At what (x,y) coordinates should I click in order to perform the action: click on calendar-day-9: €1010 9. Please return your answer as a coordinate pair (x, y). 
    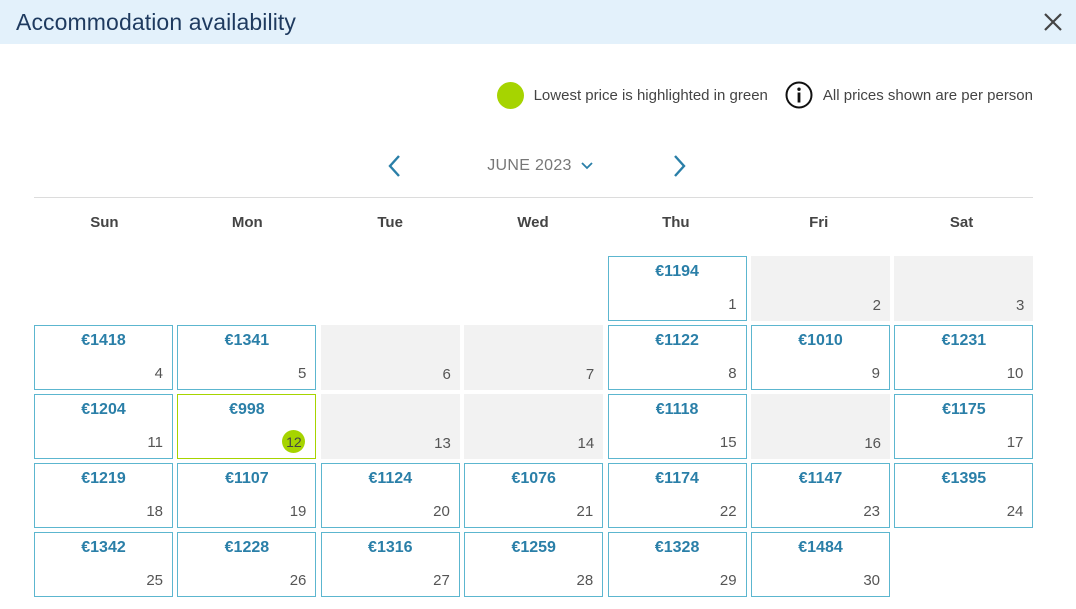
    Looking at the image, I should click on (820, 357).